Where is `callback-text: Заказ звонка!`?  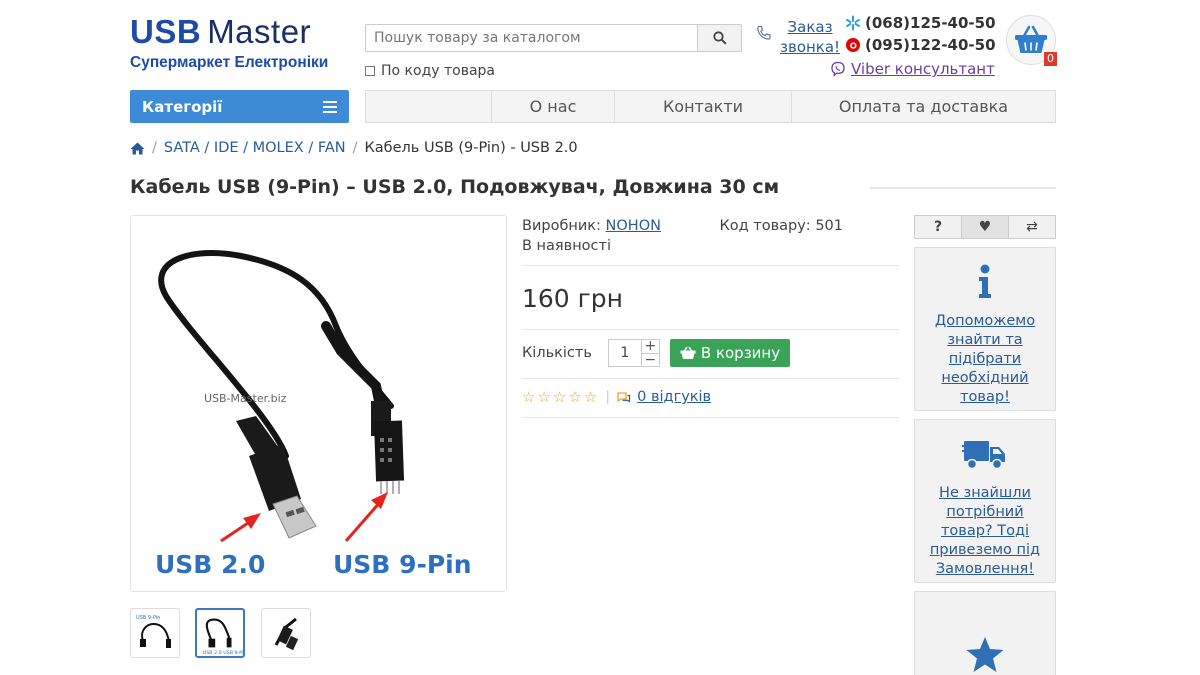 callback-text: Заказ звонка! is located at coordinates (810, 37).